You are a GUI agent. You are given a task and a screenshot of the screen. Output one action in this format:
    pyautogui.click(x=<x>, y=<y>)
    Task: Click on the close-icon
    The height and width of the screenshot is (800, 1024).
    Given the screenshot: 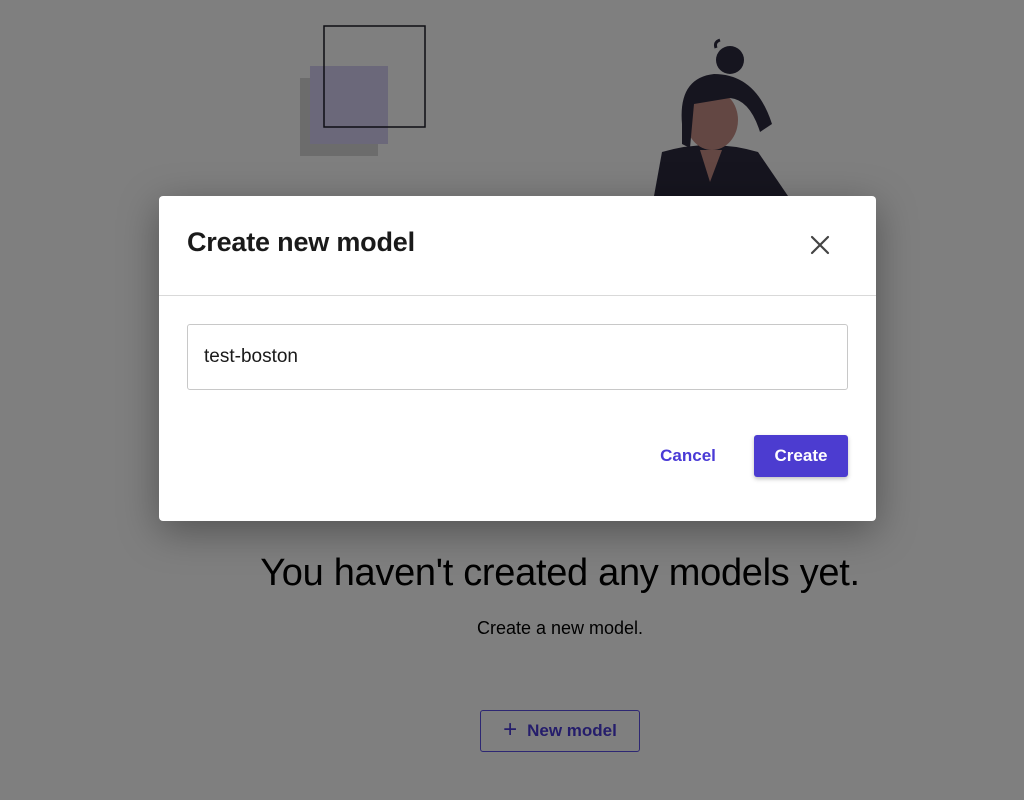 What is the action you would take?
    pyautogui.click(x=820, y=245)
    